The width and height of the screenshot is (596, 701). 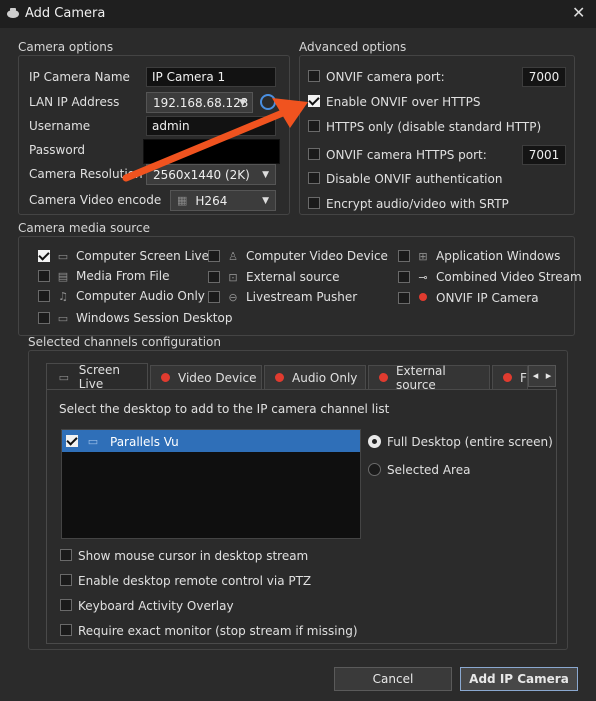 What do you see at coordinates (215, 140) in the screenshot?
I see `annotation-arrow-icon` at bounding box center [215, 140].